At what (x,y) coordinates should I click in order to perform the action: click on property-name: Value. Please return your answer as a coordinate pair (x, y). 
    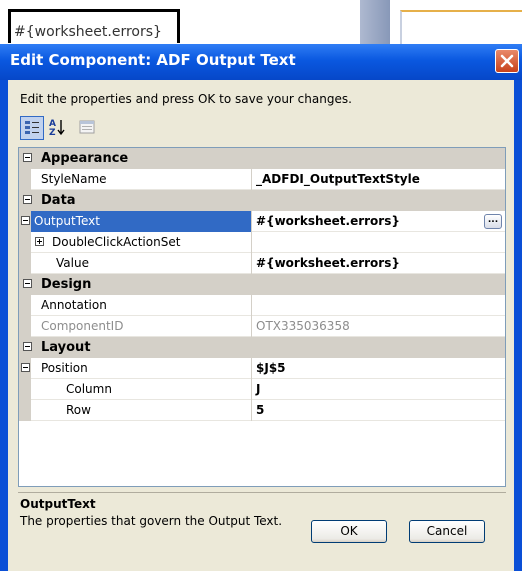
    Looking at the image, I should click on (141, 263).